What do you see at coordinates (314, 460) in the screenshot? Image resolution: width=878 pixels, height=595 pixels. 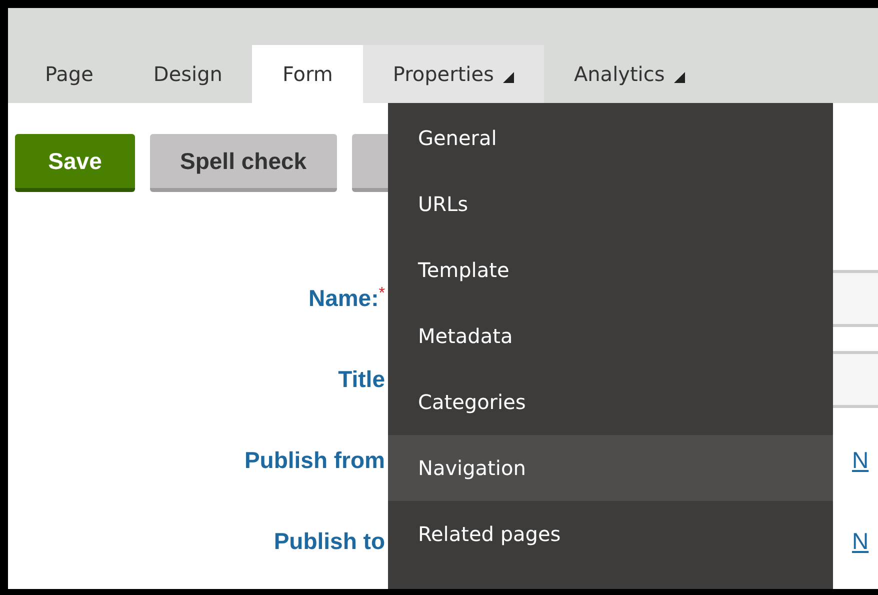 I see `field-label: Publish from` at bounding box center [314, 460].